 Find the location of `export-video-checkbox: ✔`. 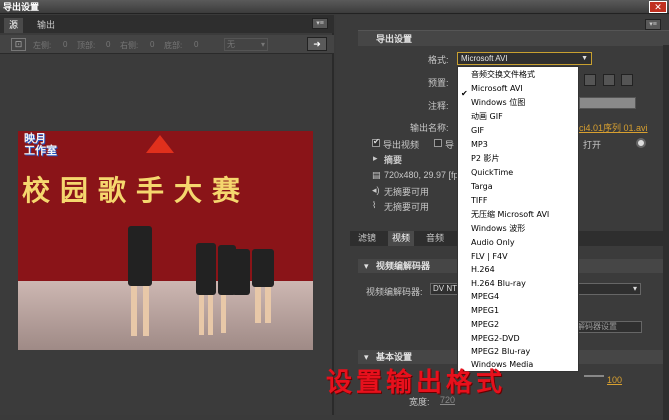

export-video-checkbox: ✔ is located at coordinates (376, 142).